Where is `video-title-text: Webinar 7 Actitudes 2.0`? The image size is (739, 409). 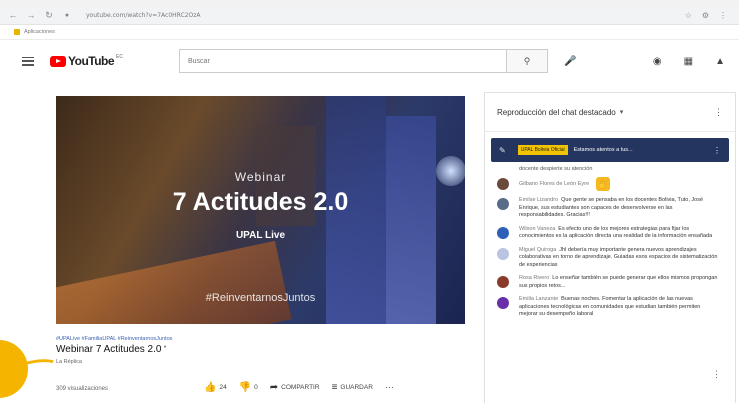
video-title-text: Webinar 7 Actitudes 2.0 is located at coordinates (109, 349).